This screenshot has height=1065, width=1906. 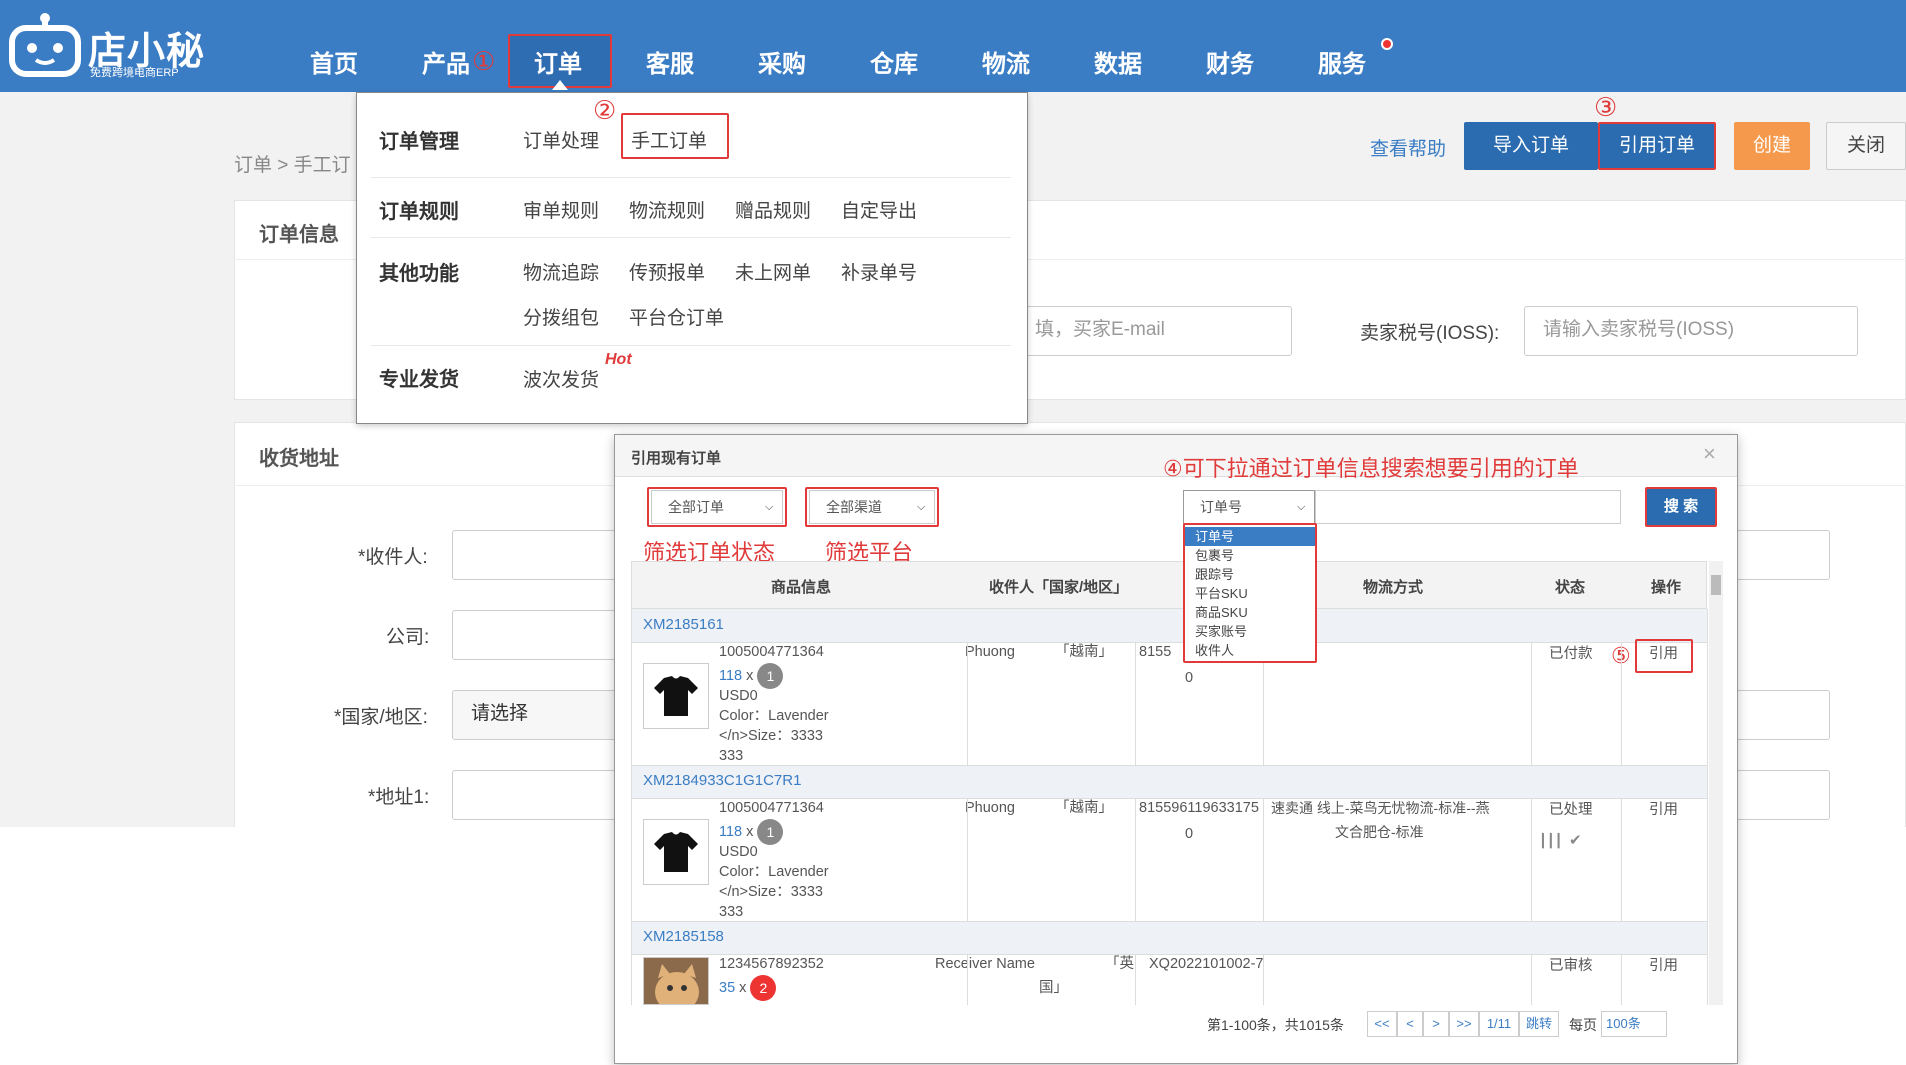 What do you see at coordinates (1154, 331) in the screenshot?
I see `buyer-email-input: 填，买家E-mail` at bounding box center [1154, 331].